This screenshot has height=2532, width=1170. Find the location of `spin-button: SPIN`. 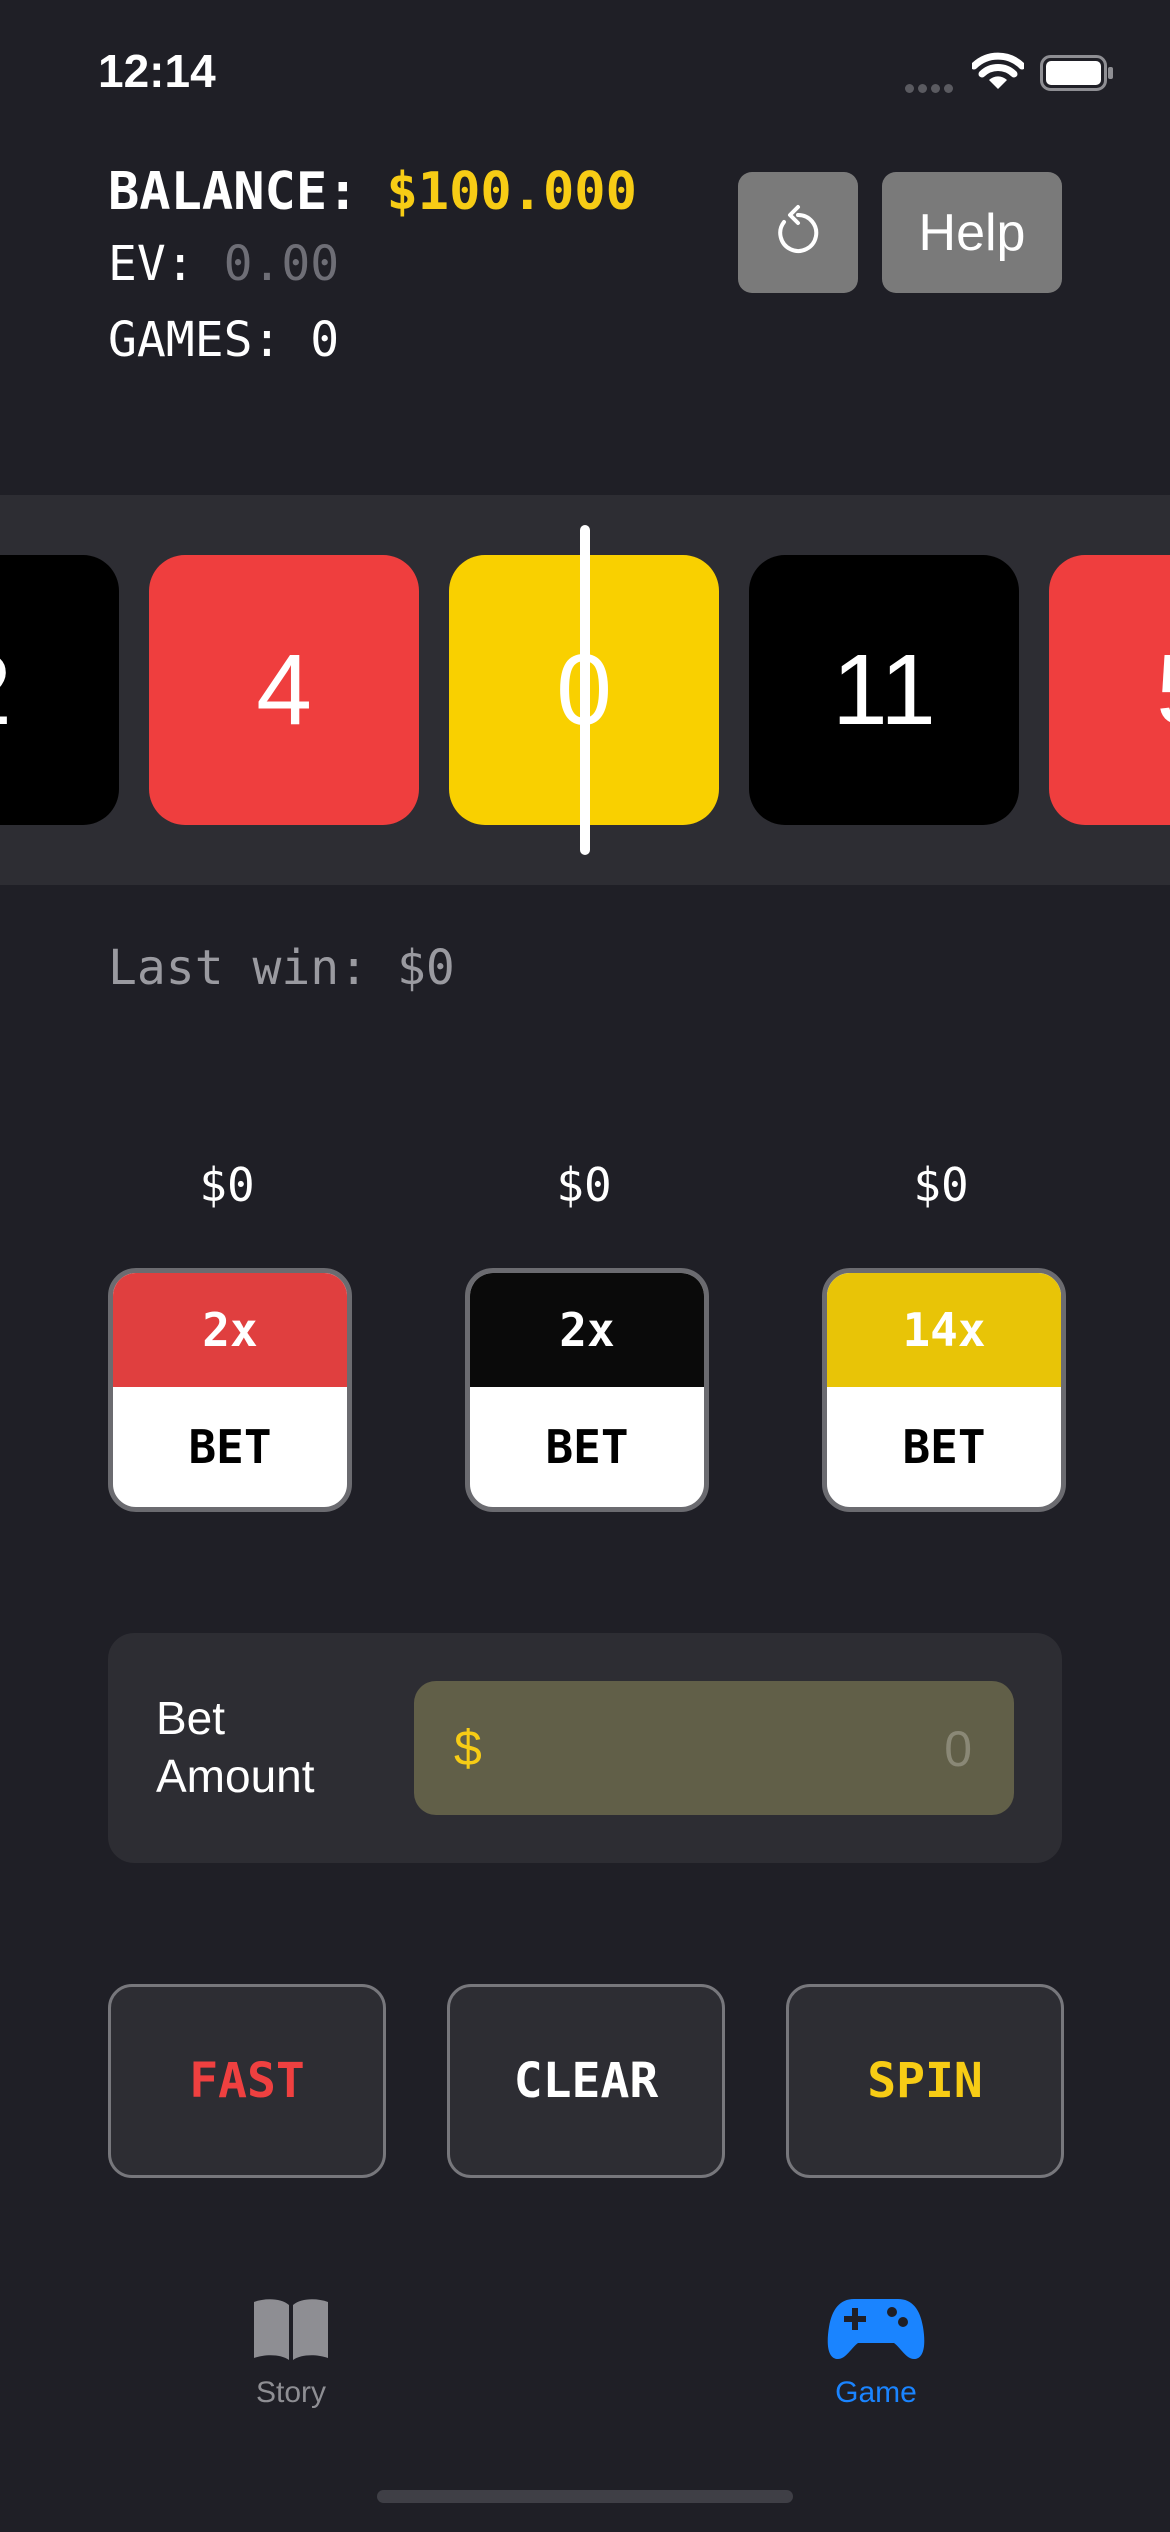

spin-button: SPIN is located at coordinates (925, 2081).